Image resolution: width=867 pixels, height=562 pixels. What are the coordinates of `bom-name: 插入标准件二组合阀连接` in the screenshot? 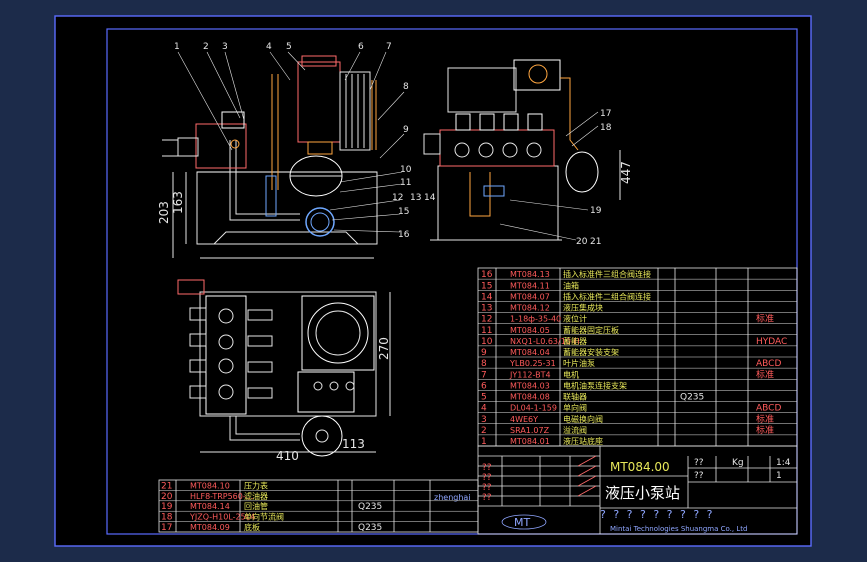 It's located at (607, 296).